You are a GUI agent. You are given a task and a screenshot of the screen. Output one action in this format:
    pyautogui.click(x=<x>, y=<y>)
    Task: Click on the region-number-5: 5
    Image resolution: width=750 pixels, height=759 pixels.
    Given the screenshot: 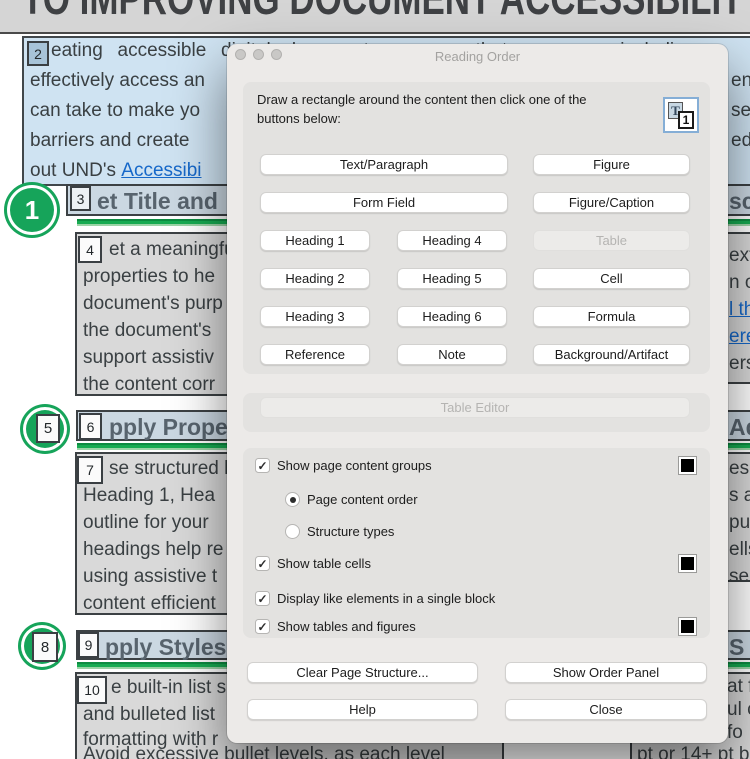 What is the action you would take?
    pyautogui.click(x=48, y=428)
    